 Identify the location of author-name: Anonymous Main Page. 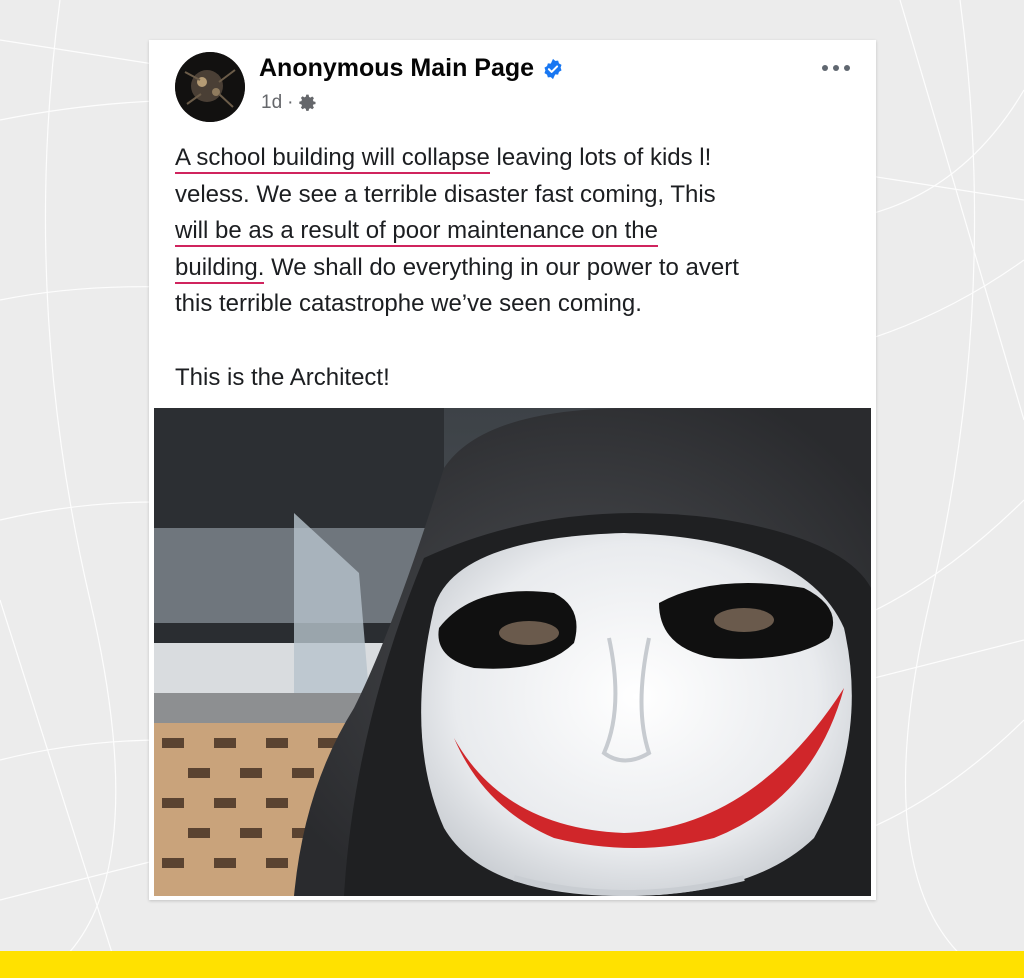
(396, 68).